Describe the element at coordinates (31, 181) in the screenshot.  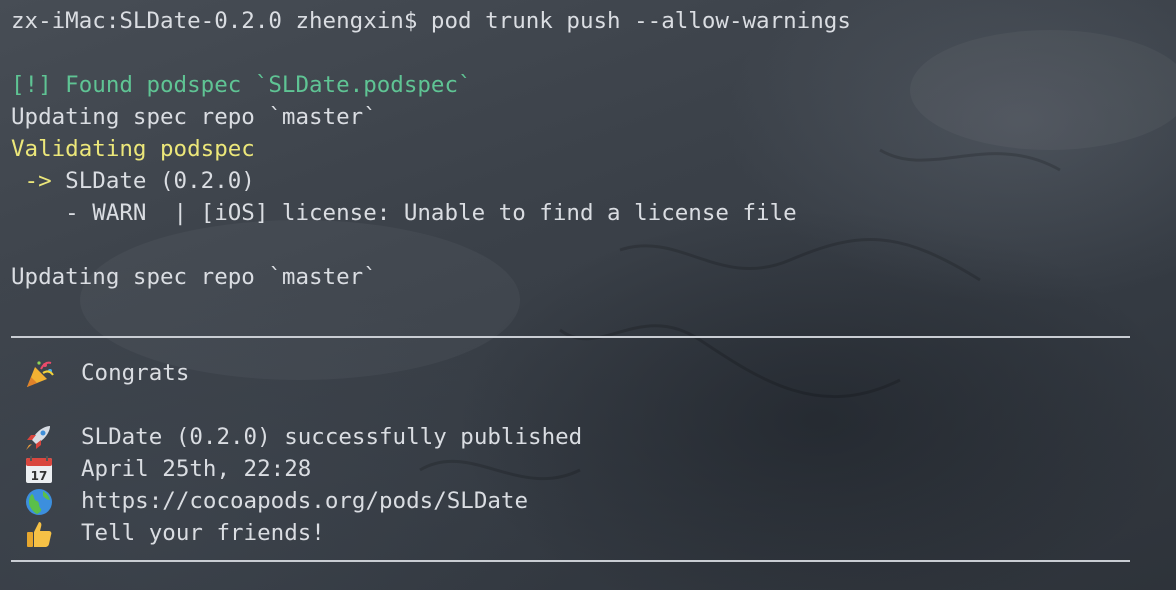
I see `arrow-marker: ->` at that location.